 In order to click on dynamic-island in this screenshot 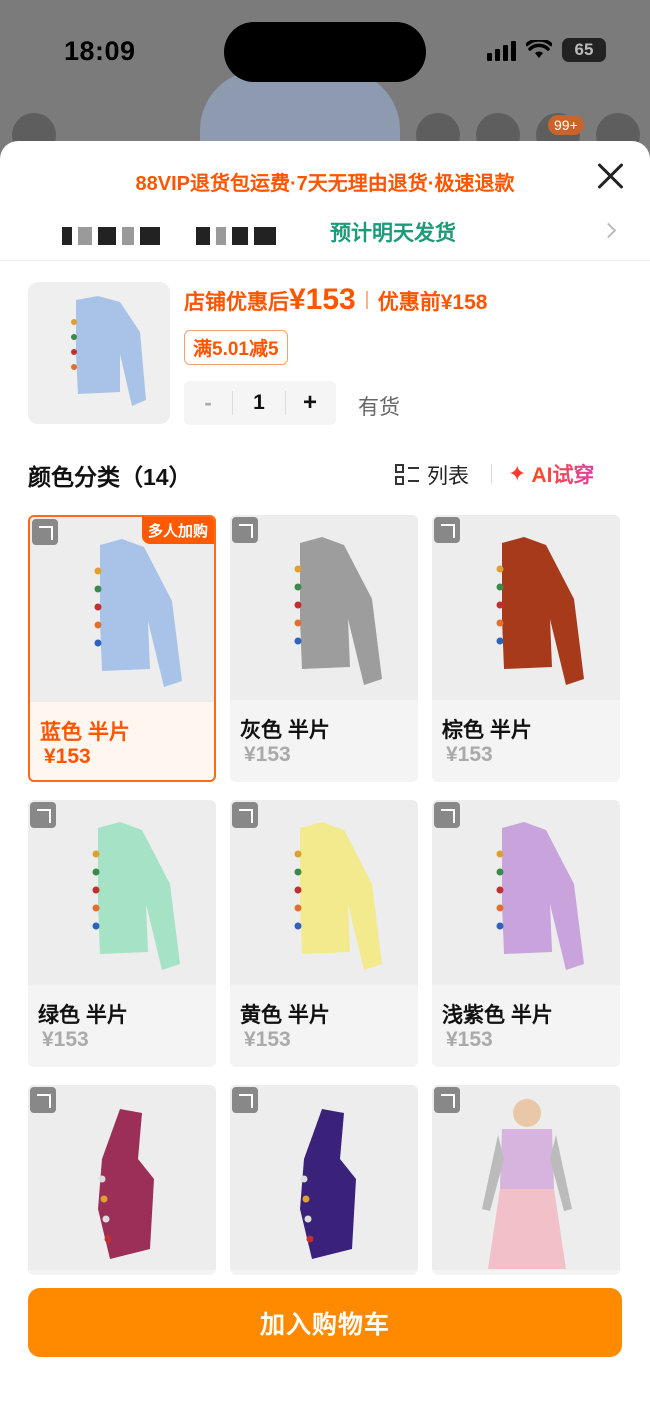, I will do `click(325, 52)`.